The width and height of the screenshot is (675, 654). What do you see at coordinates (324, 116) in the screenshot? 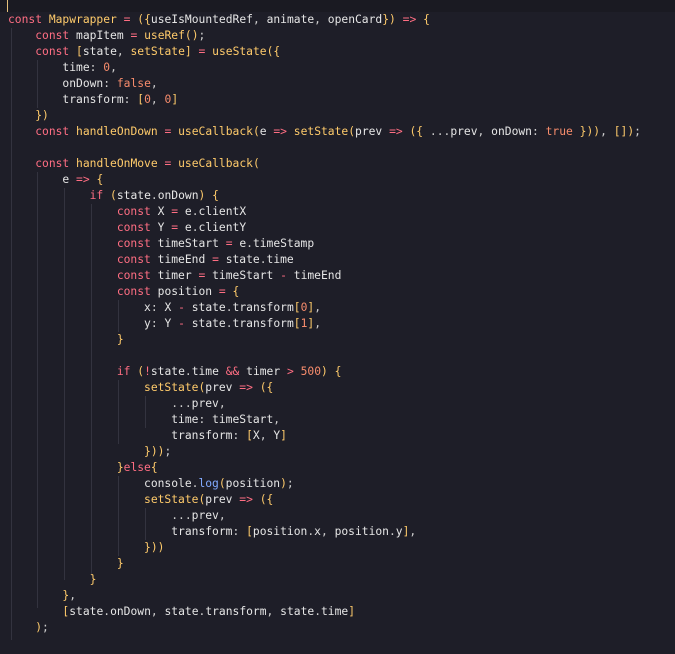
I see `code-line: })` at bounding box center [324, 116].